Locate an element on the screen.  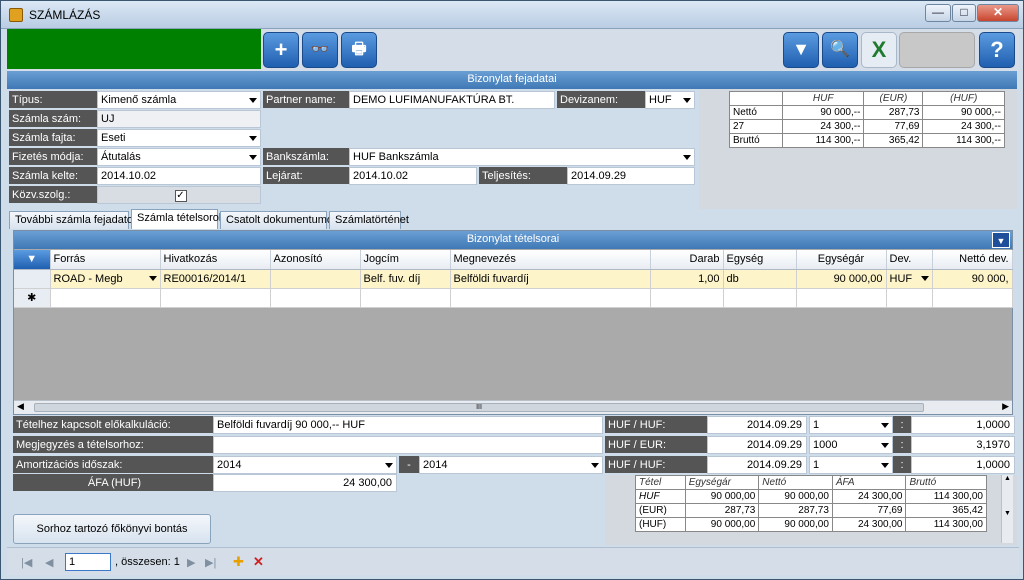
szamla-fajta-select: Eseti is located at coordinates (179, 138).